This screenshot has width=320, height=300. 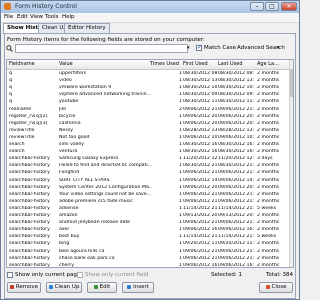 I want to click on show-current-field-checkbox, so click(x=80, y=275).